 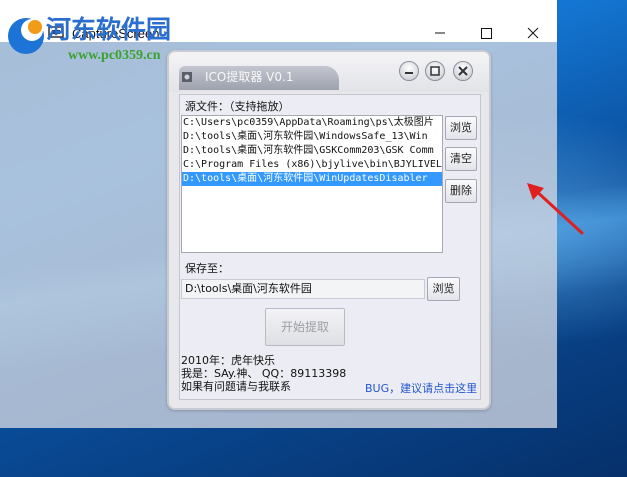 What do you see at coordinates (461, 128) in the screenshot?
I see `browse-files-button: 浏览` at bounding box center [461, 128].